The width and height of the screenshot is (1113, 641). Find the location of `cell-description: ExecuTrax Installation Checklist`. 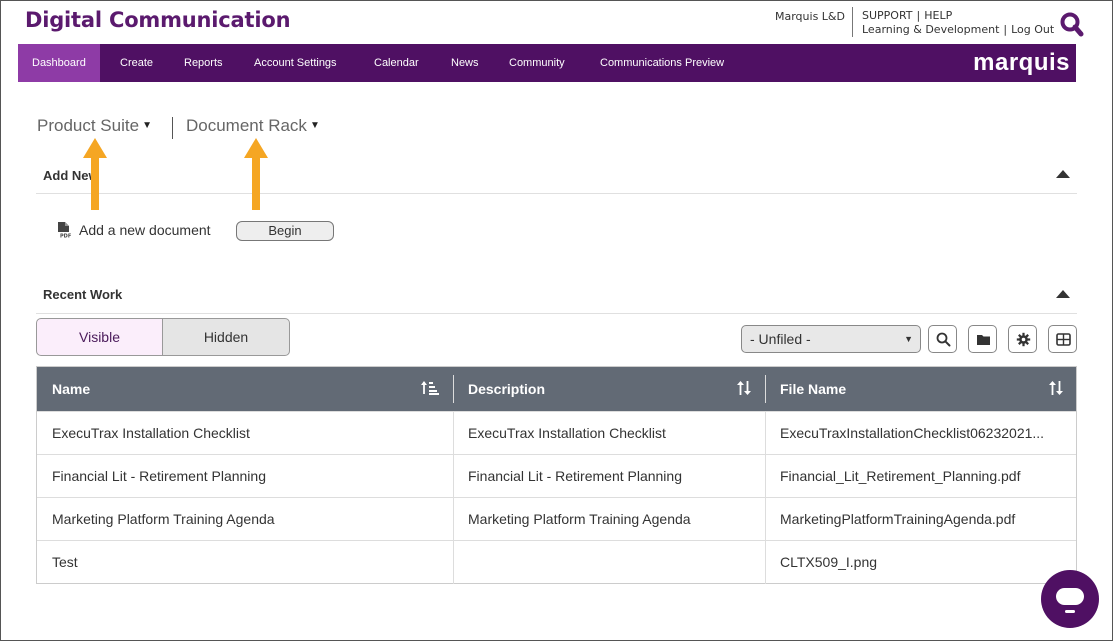

cell-description: ExecuTrax Installation Checklist is located at coordinates (567, 433).